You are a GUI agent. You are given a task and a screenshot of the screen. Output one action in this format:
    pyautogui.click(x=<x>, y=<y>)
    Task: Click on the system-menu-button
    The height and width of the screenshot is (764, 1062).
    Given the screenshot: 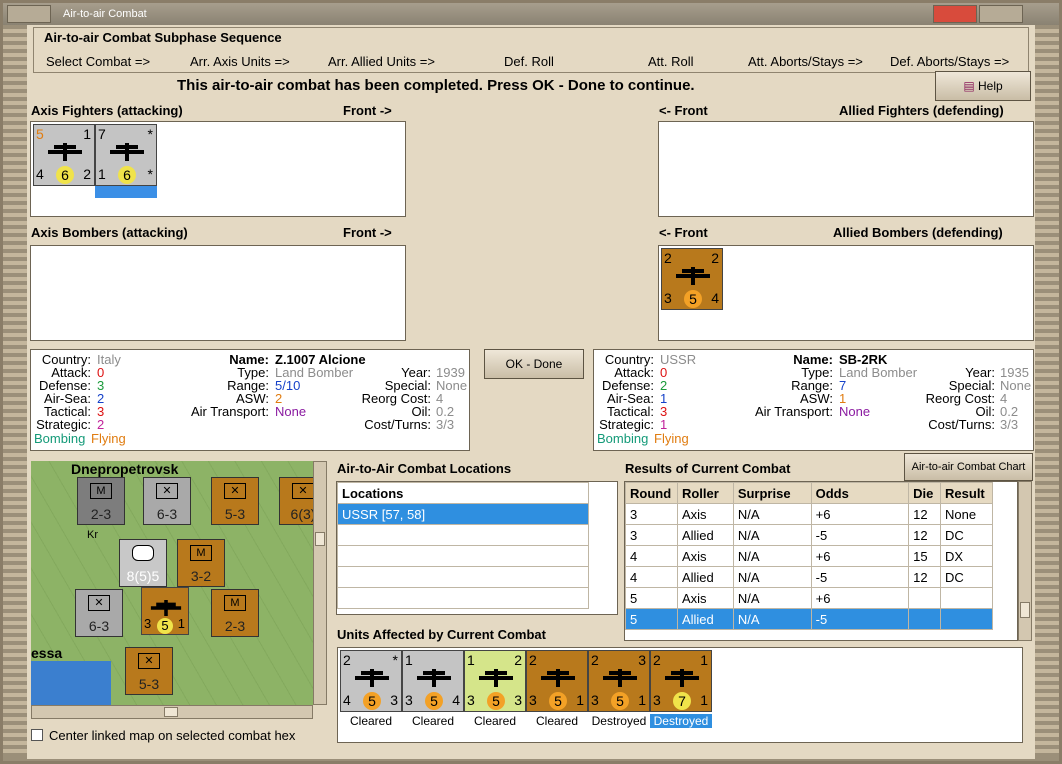 What is the action you would take?
    pyautogui.click(x=29, y=14)
    